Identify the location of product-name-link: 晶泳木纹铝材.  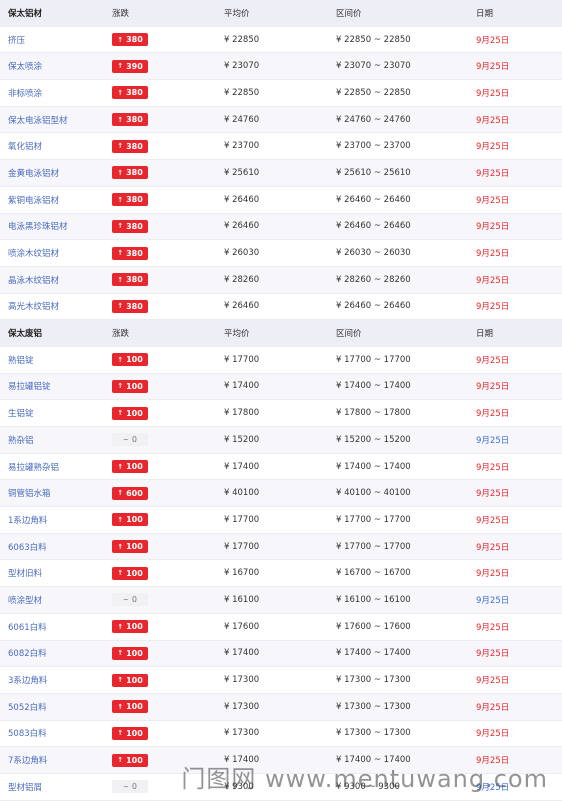
(33, 281).